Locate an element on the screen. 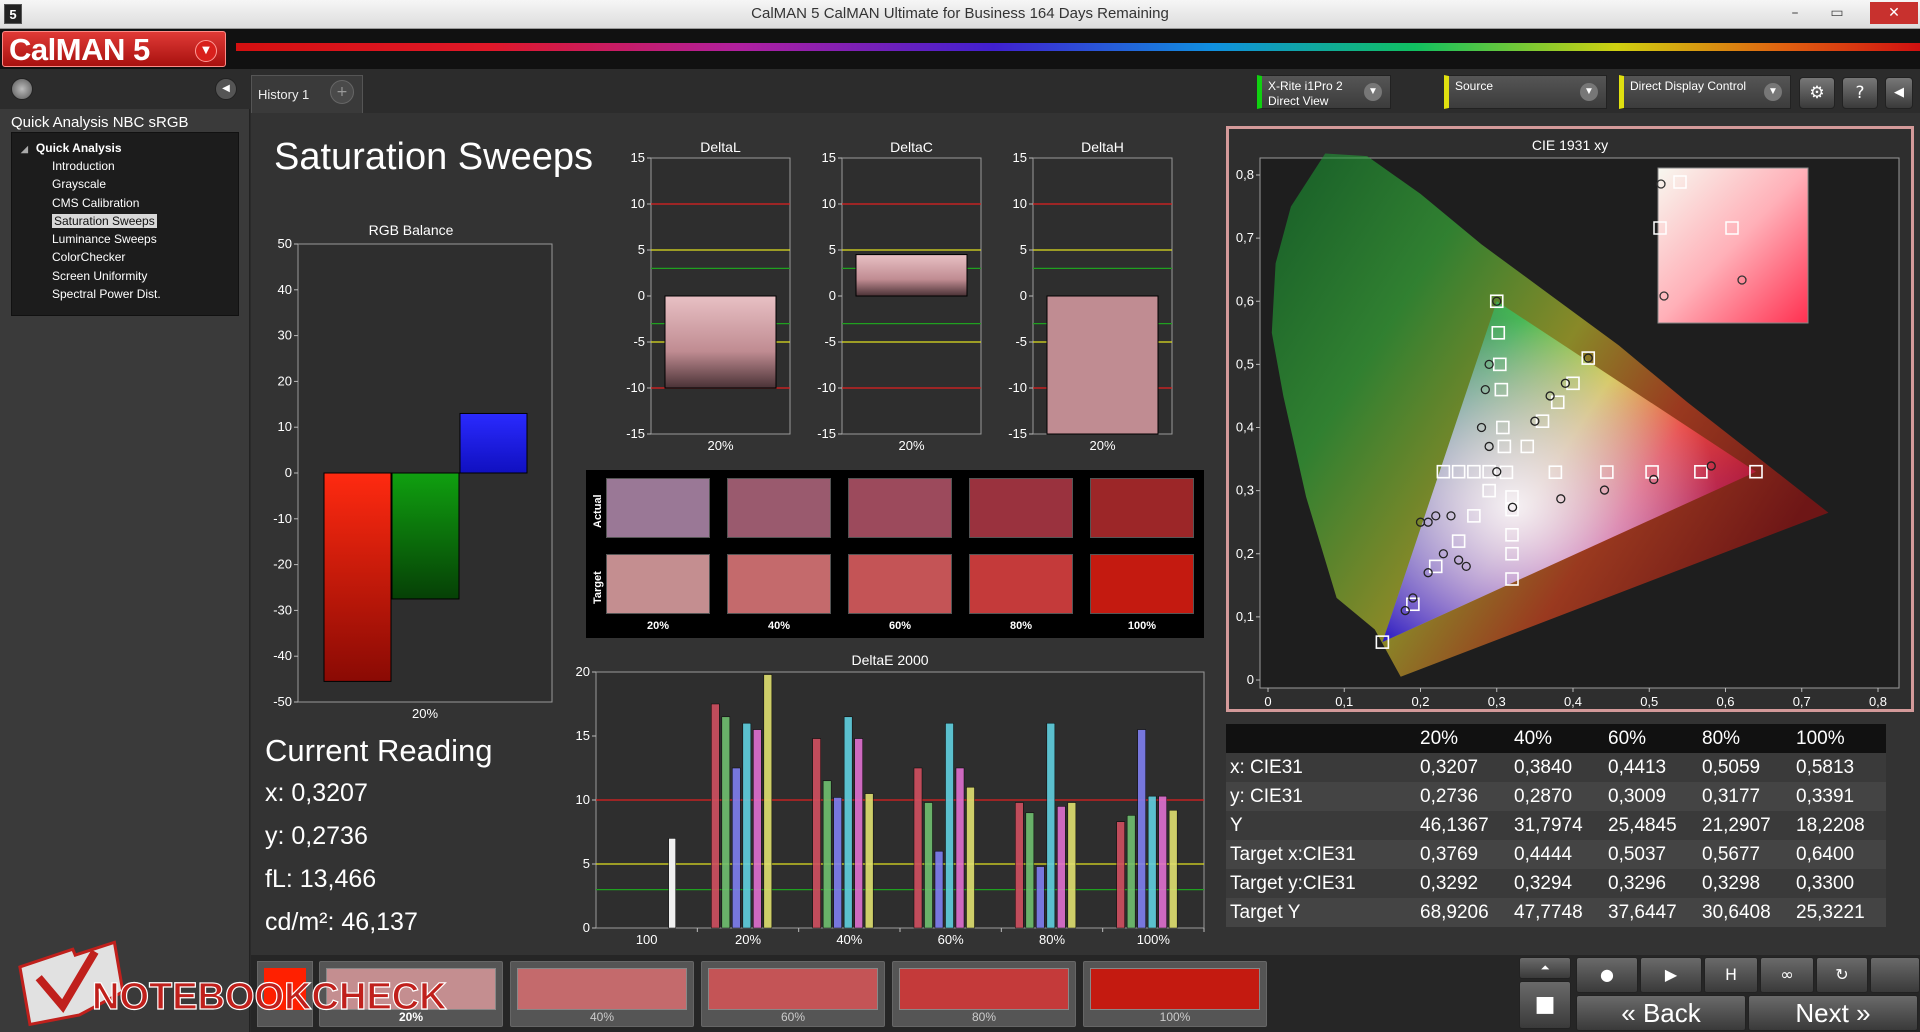  play-button: ▶ is located at coordinates (1671, 975).